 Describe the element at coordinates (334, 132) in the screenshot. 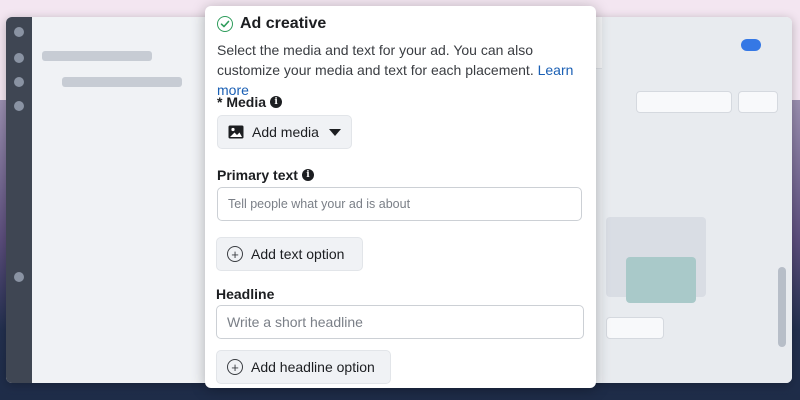

I see `caret-down-icon` at that location.